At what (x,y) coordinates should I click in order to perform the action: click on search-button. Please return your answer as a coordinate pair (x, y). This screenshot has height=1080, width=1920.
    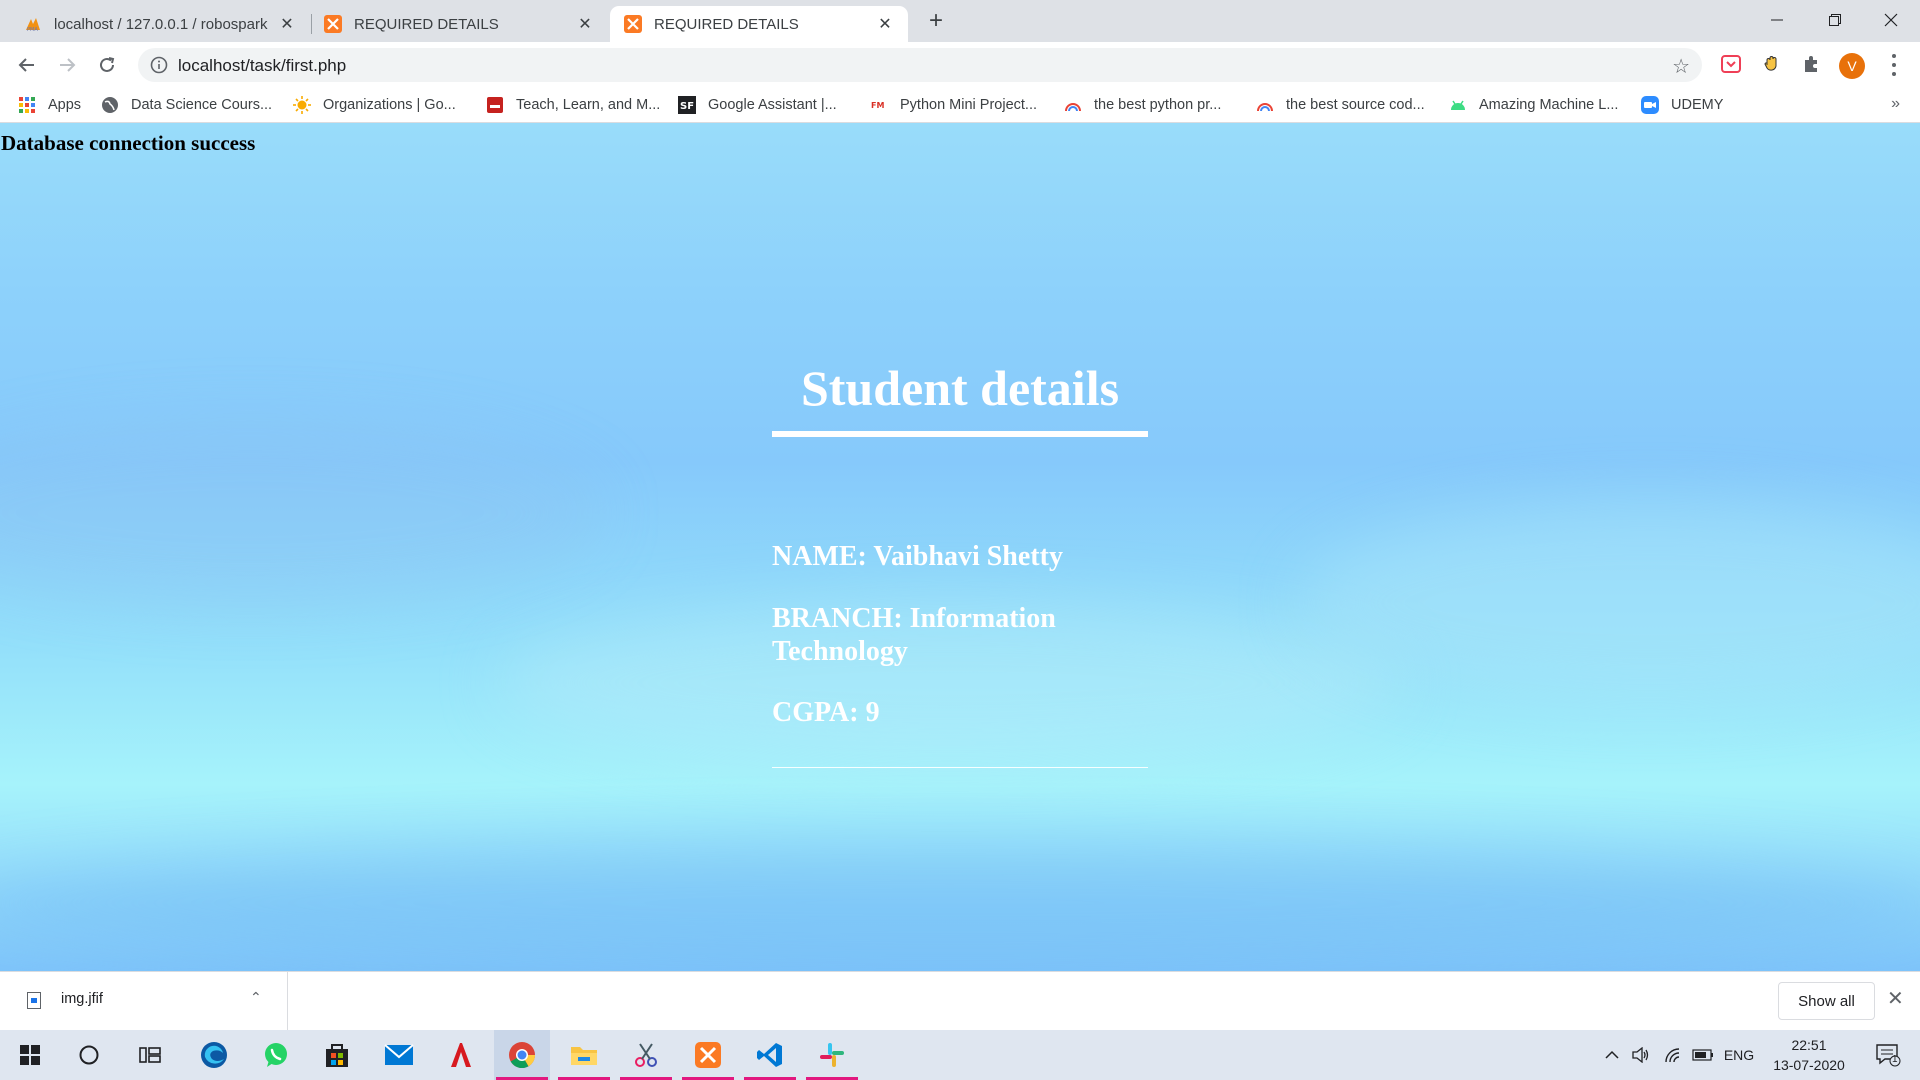
    Looking at the image, I should click on (89, 1055).